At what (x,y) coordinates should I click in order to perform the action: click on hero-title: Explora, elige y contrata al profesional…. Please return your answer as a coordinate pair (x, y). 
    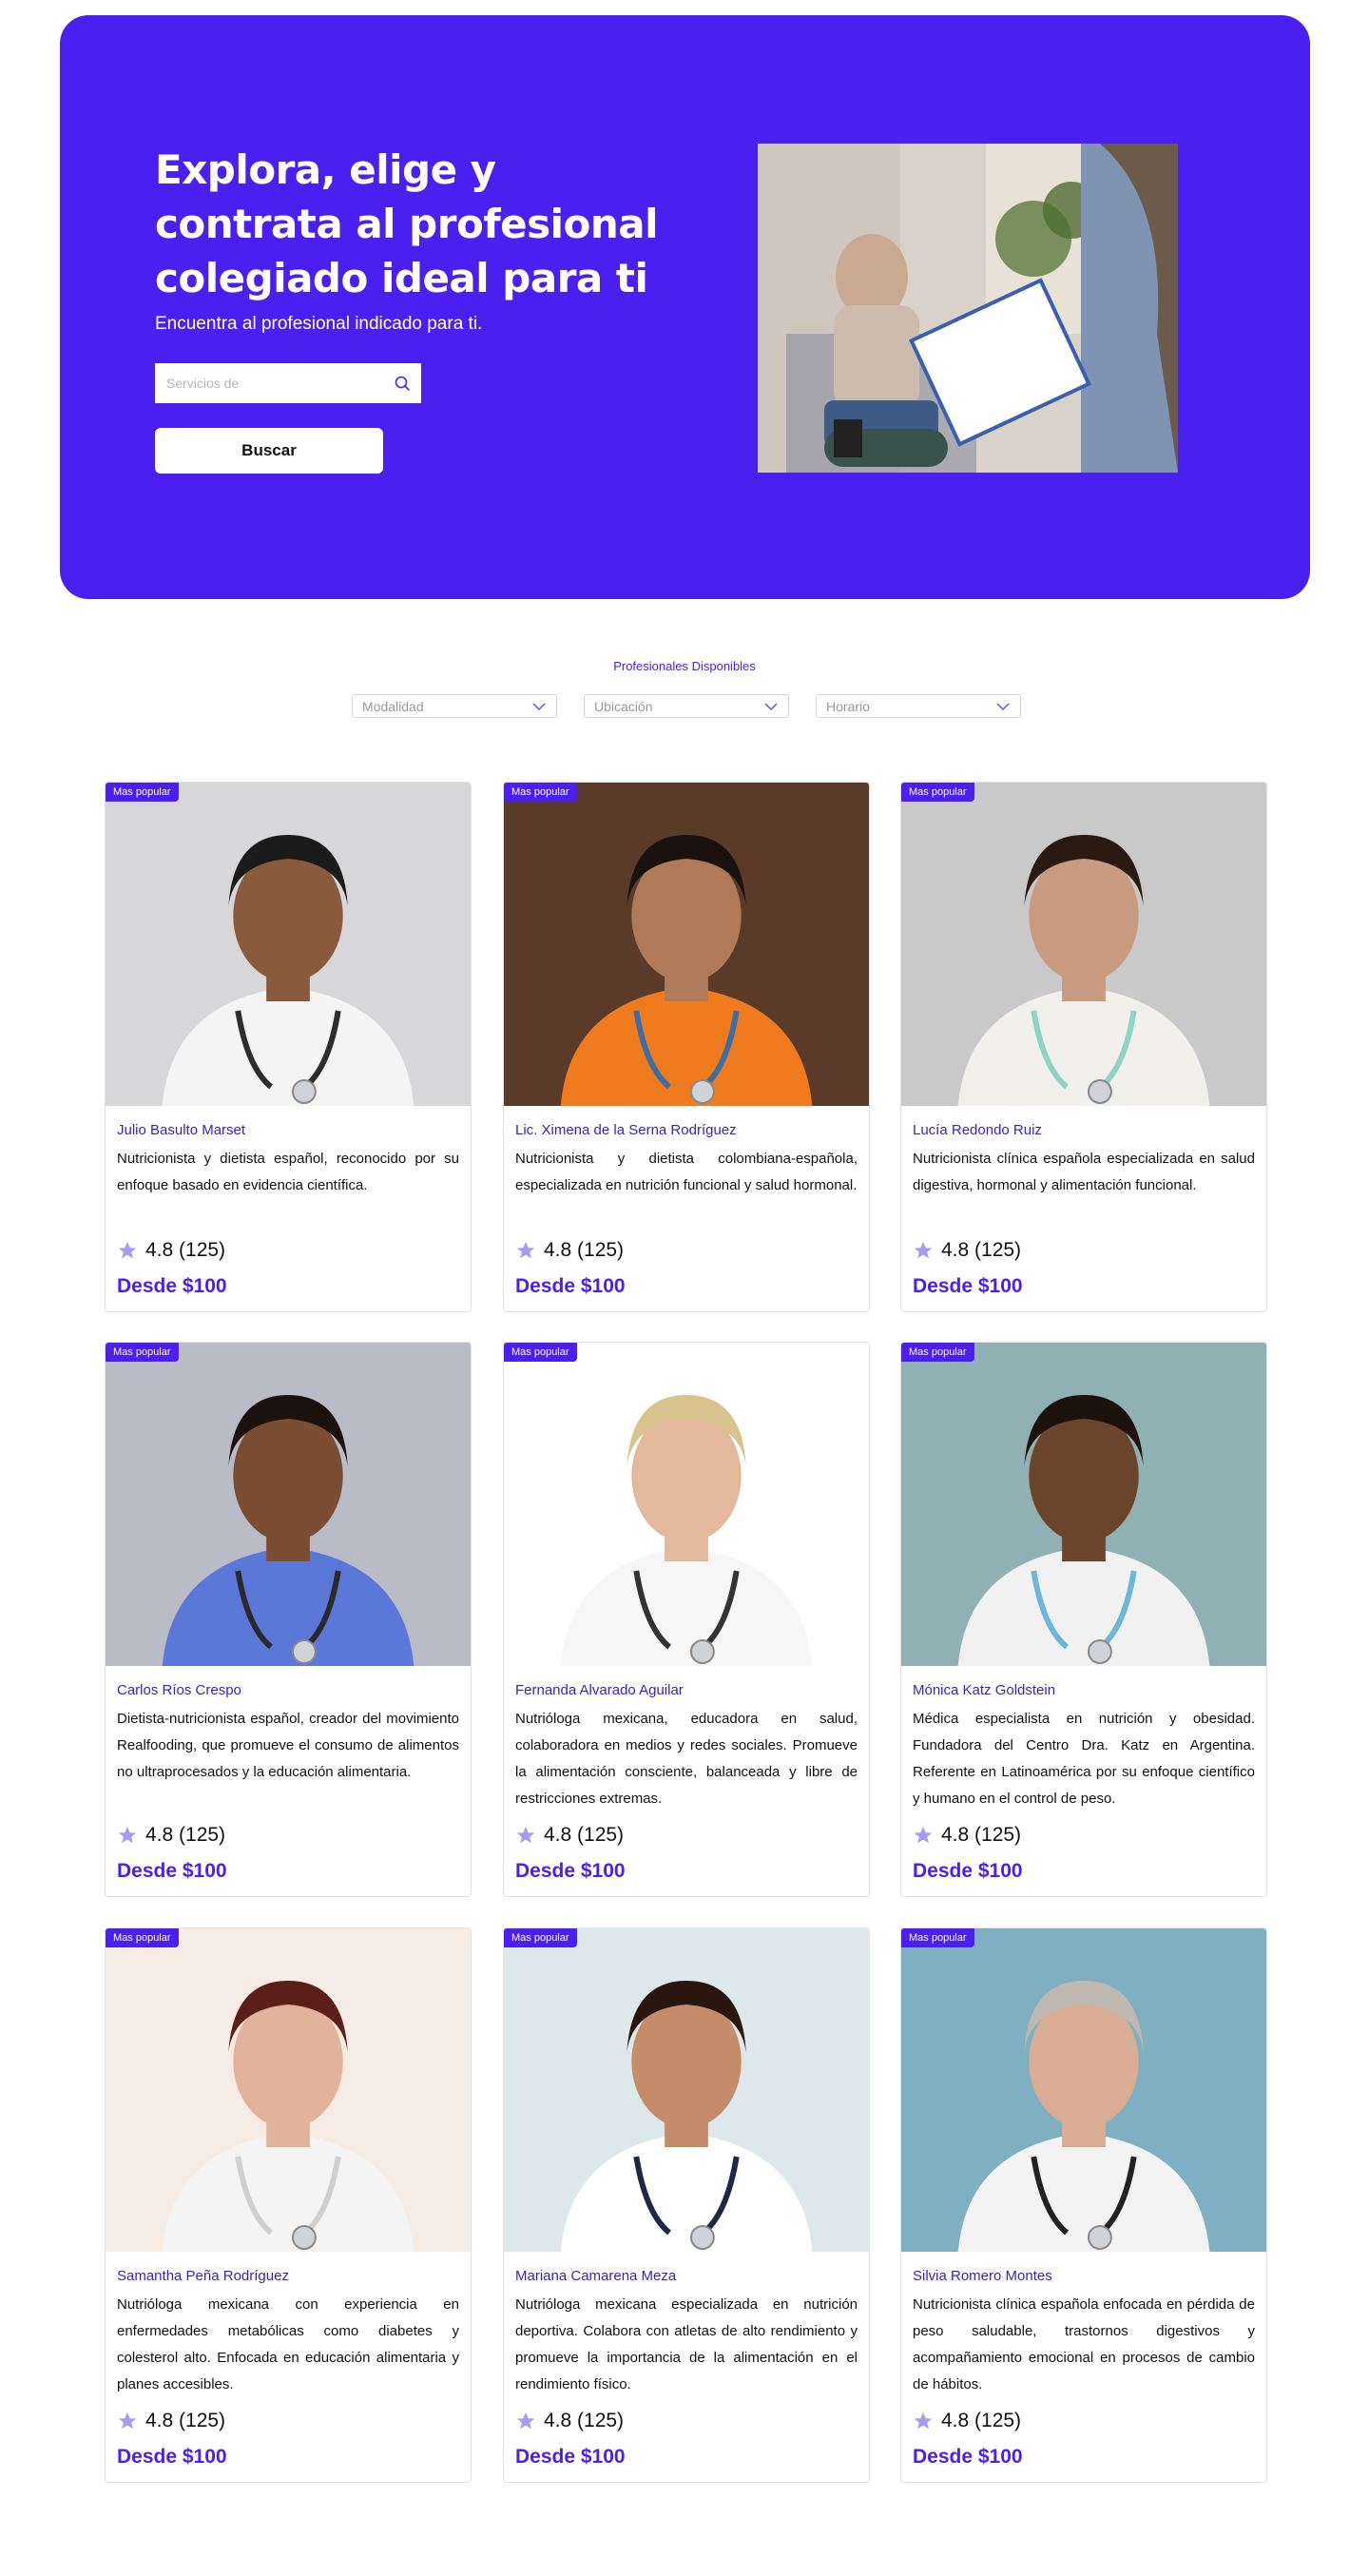
    Looking at the image, I should click on (406, 223).